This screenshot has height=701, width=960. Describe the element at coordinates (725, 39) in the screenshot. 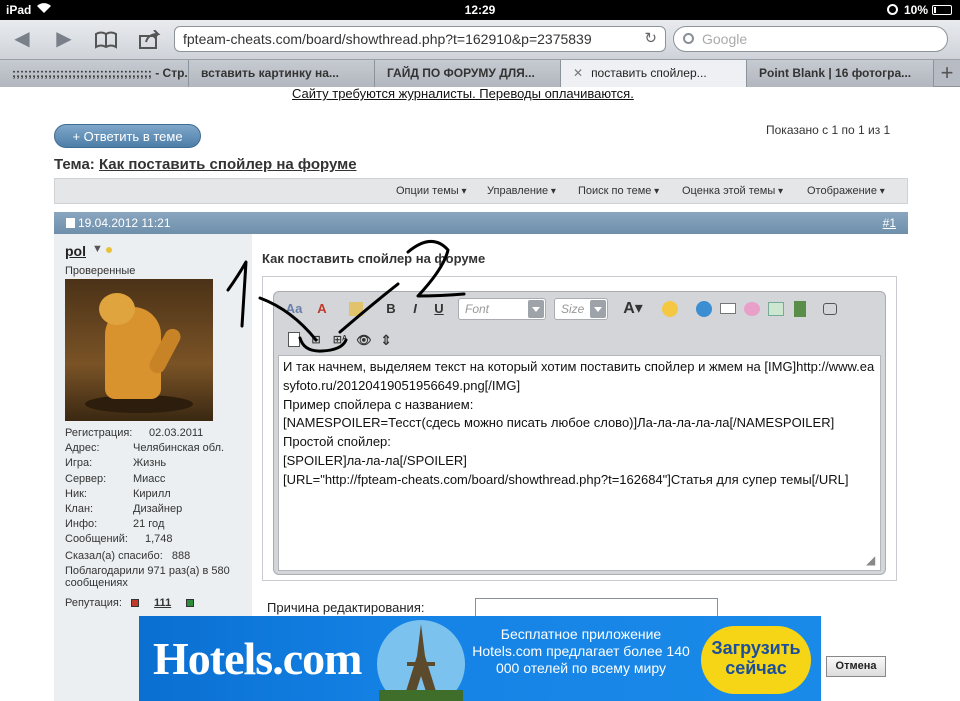

I see `search-placeholder: Google` at that location.